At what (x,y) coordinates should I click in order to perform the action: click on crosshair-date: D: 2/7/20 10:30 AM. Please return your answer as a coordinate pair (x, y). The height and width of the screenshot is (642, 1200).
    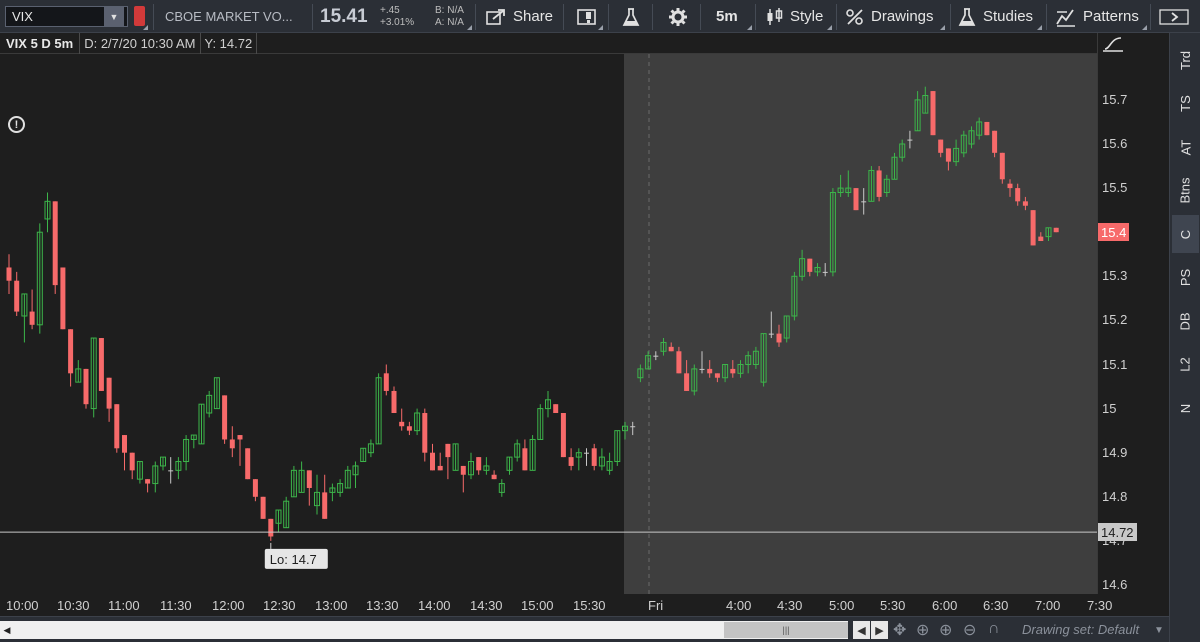
    Looking at the image, I should click on (139, 43).